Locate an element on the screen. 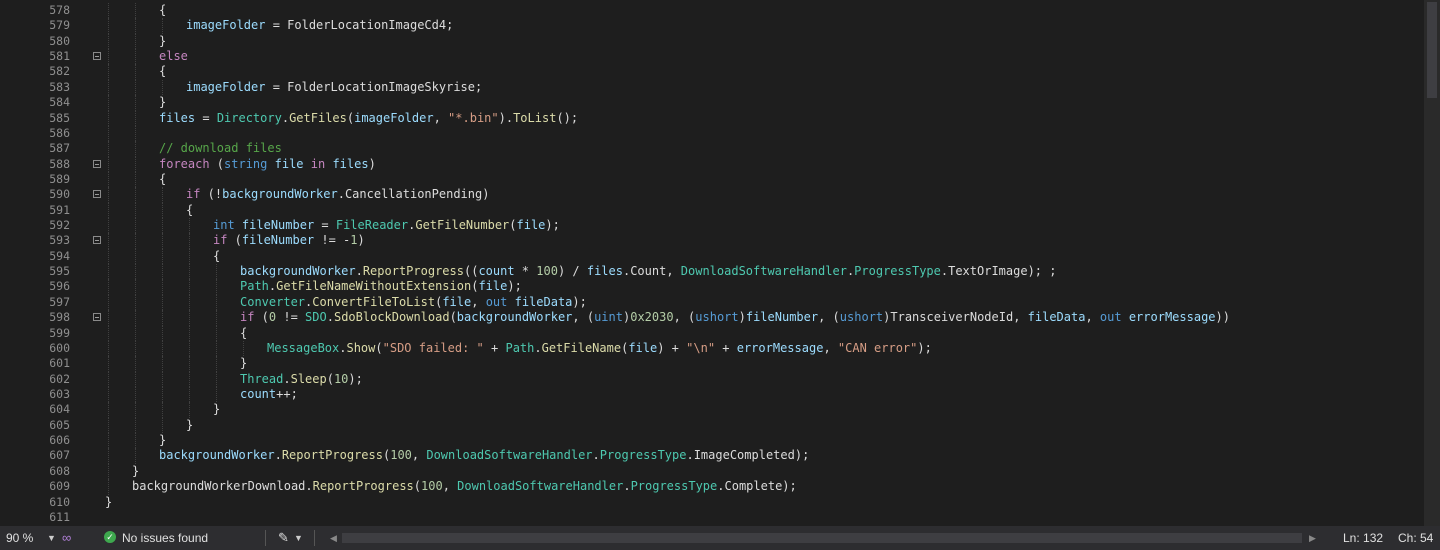 The image size is (1440, 550). code-line: 601} is located at coordinates (720, 364).